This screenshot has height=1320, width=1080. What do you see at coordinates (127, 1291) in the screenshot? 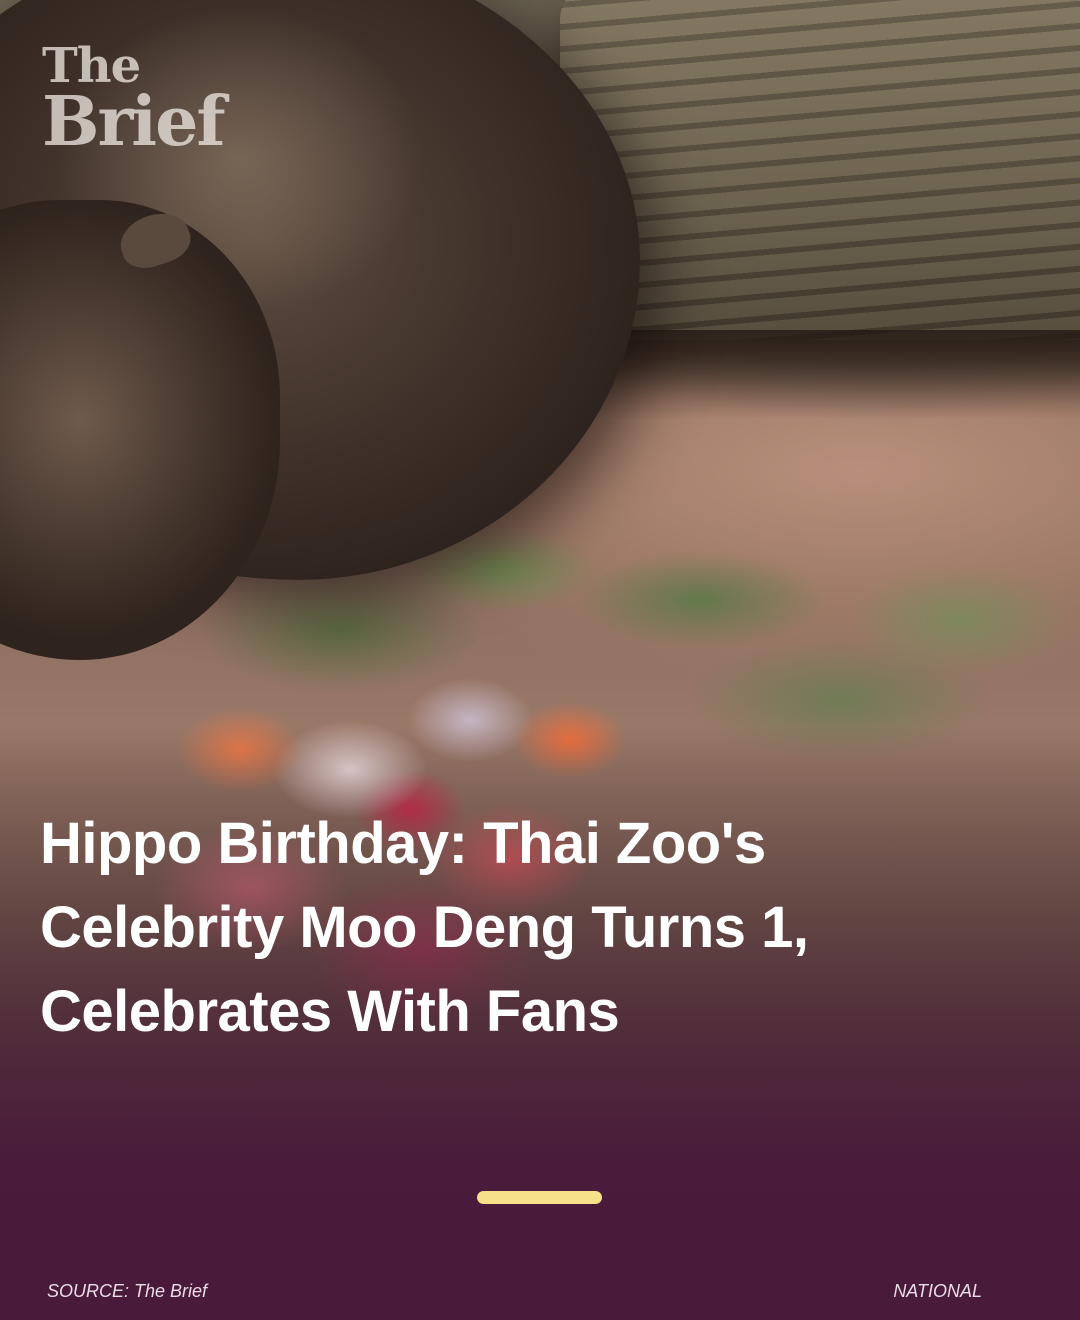
I see `source-label: SOURCE: The Brief` at bounding box center [127, 1291].